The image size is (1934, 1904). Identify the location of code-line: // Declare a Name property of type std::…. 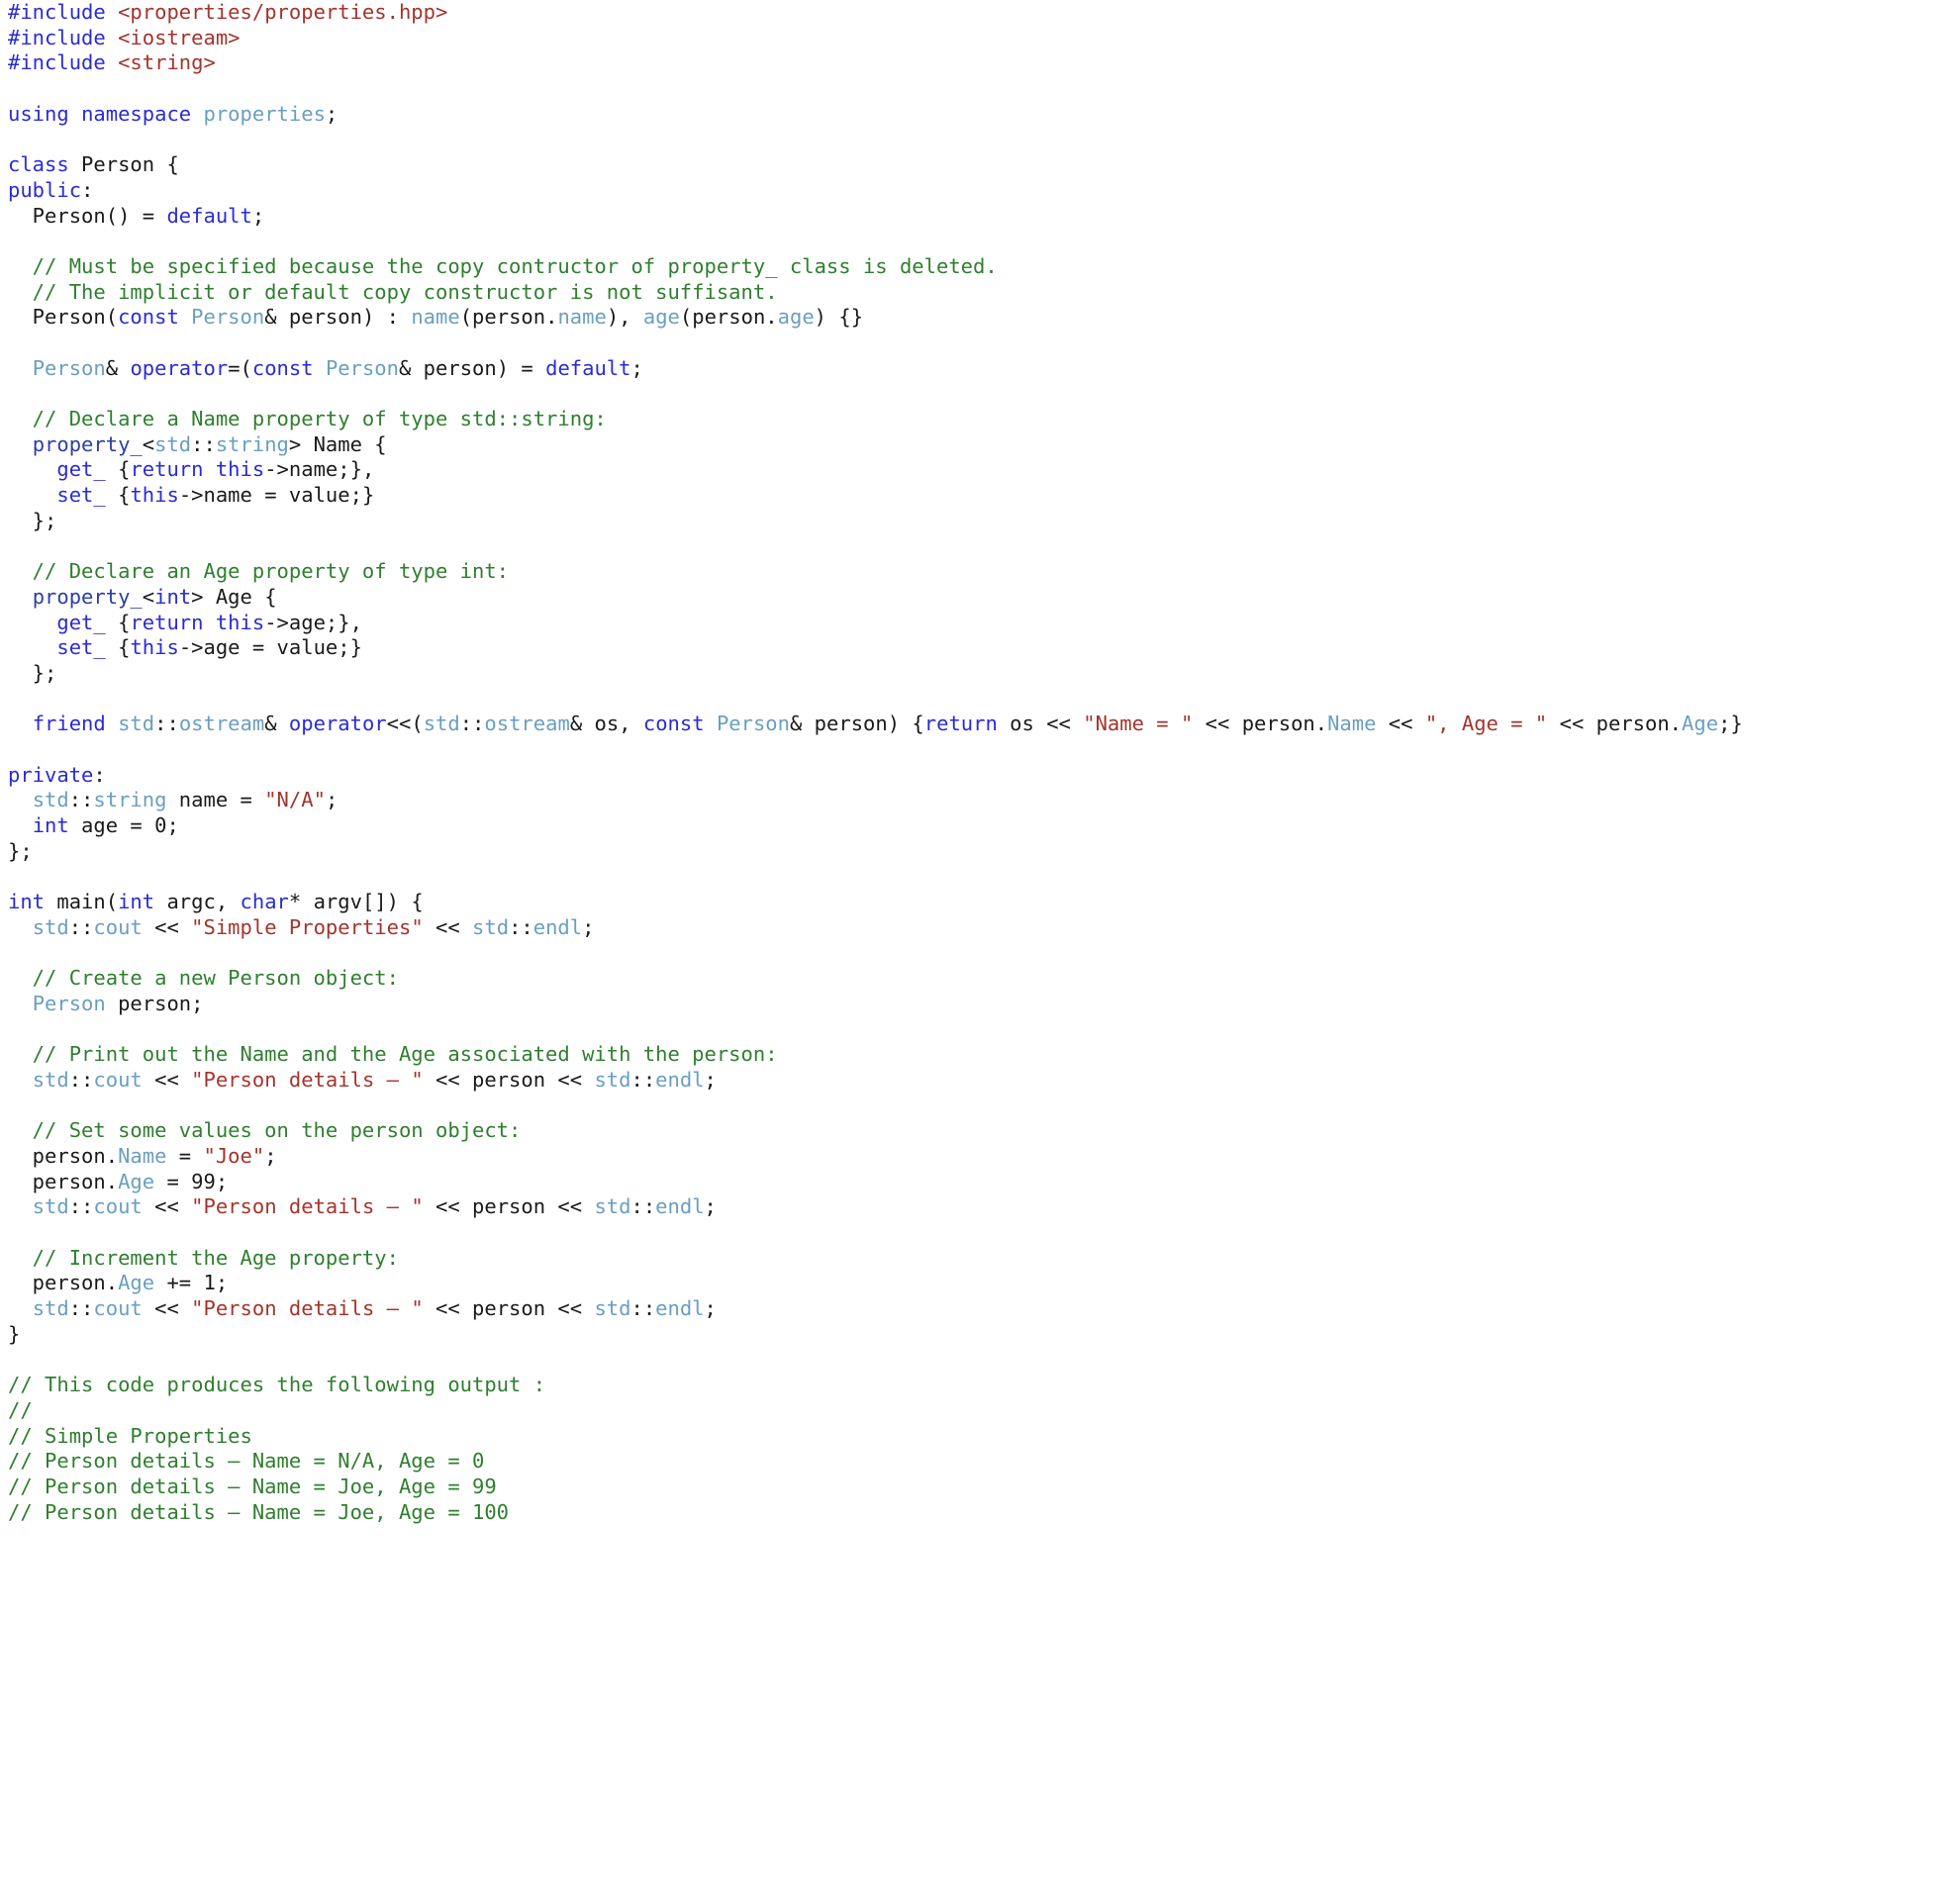
(971, 419).